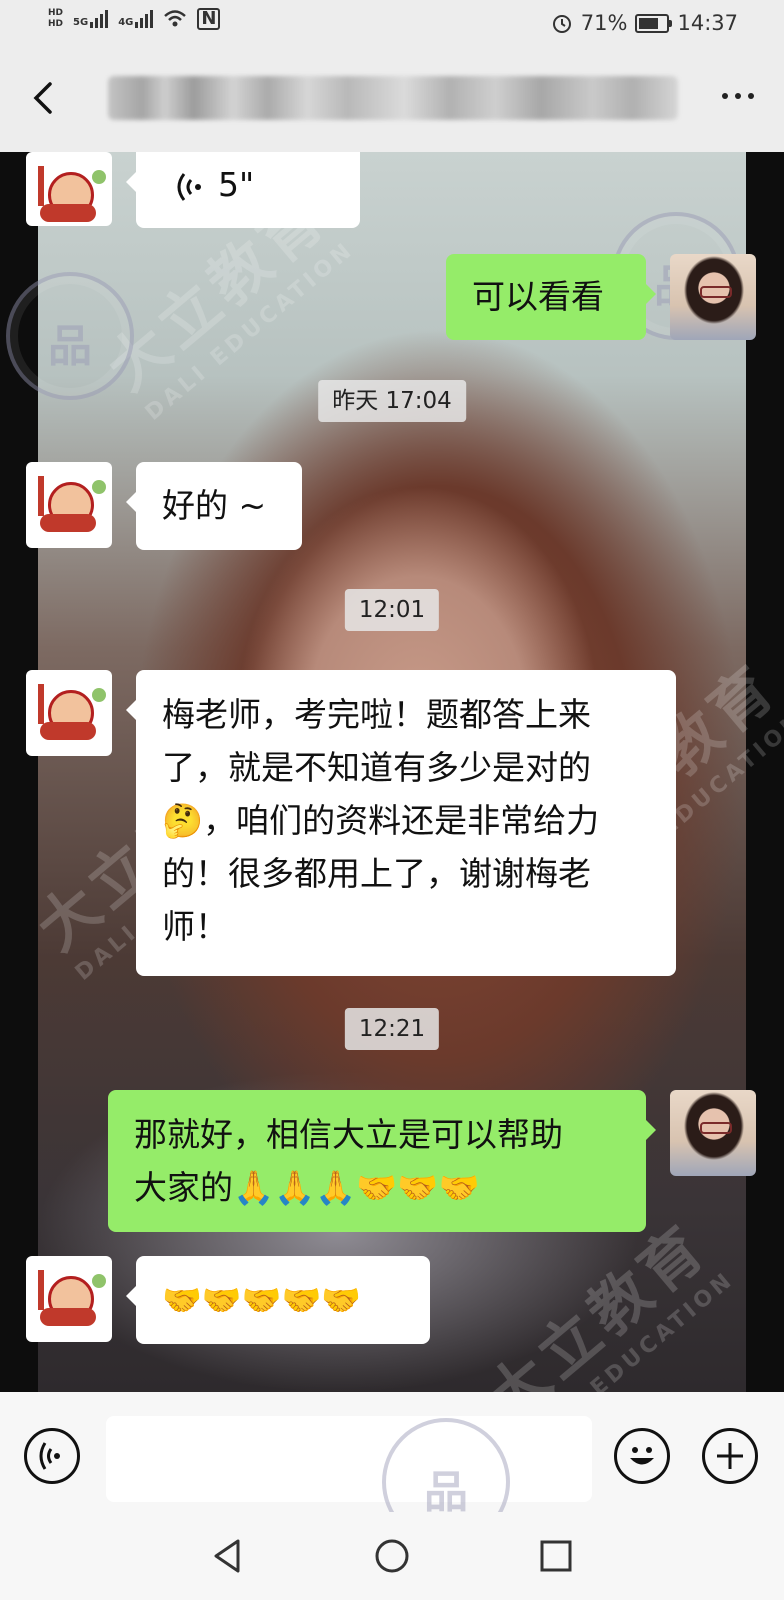  I want to click on network-type-1: 5G, so click(81, 22).